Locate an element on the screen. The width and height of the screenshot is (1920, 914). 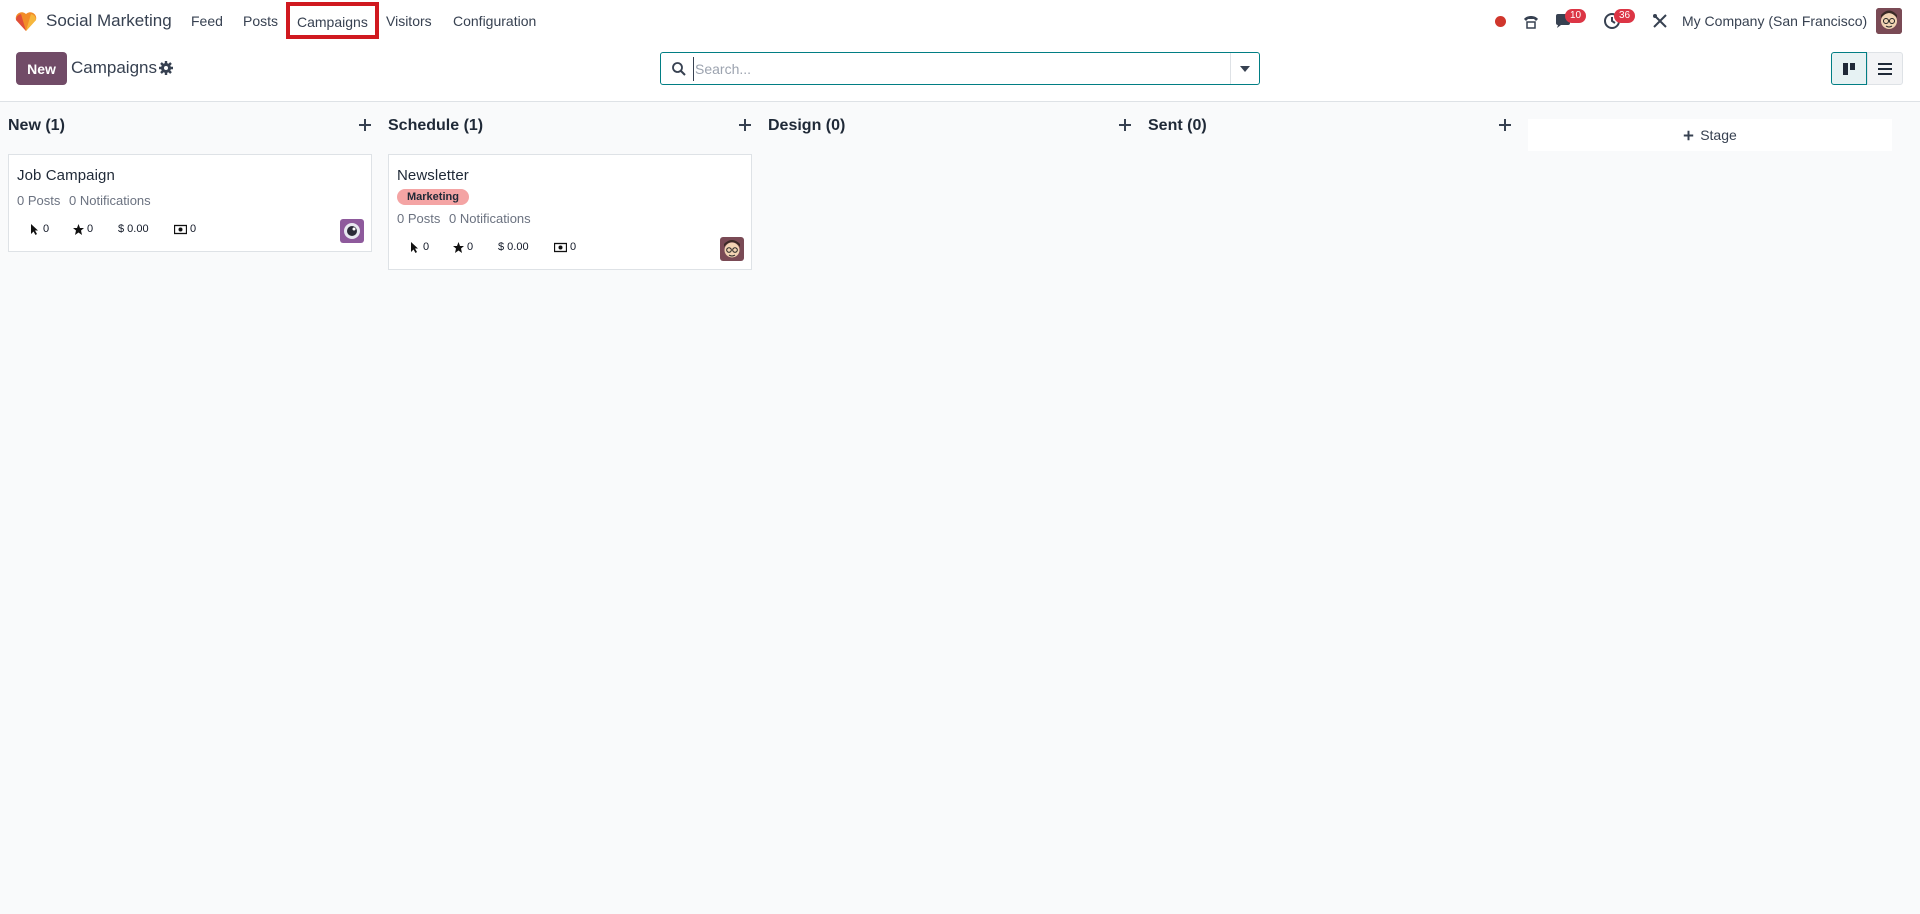
recording-indicator-icon is located at coordinates (1500, 21).